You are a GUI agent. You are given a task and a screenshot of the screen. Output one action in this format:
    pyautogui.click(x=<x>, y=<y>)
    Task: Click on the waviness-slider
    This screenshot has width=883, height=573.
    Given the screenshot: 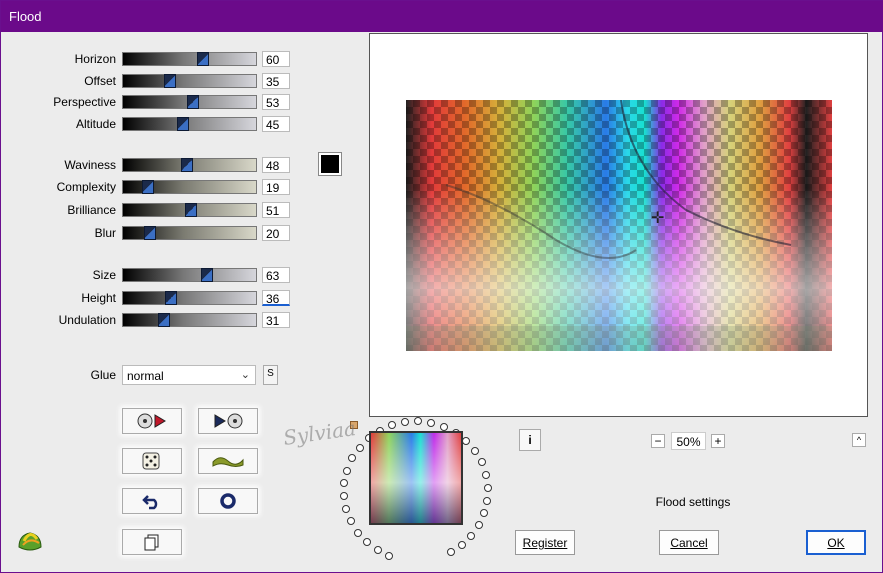 What is the action you would take?
    pyautogui.click(x=189, y=165)
    